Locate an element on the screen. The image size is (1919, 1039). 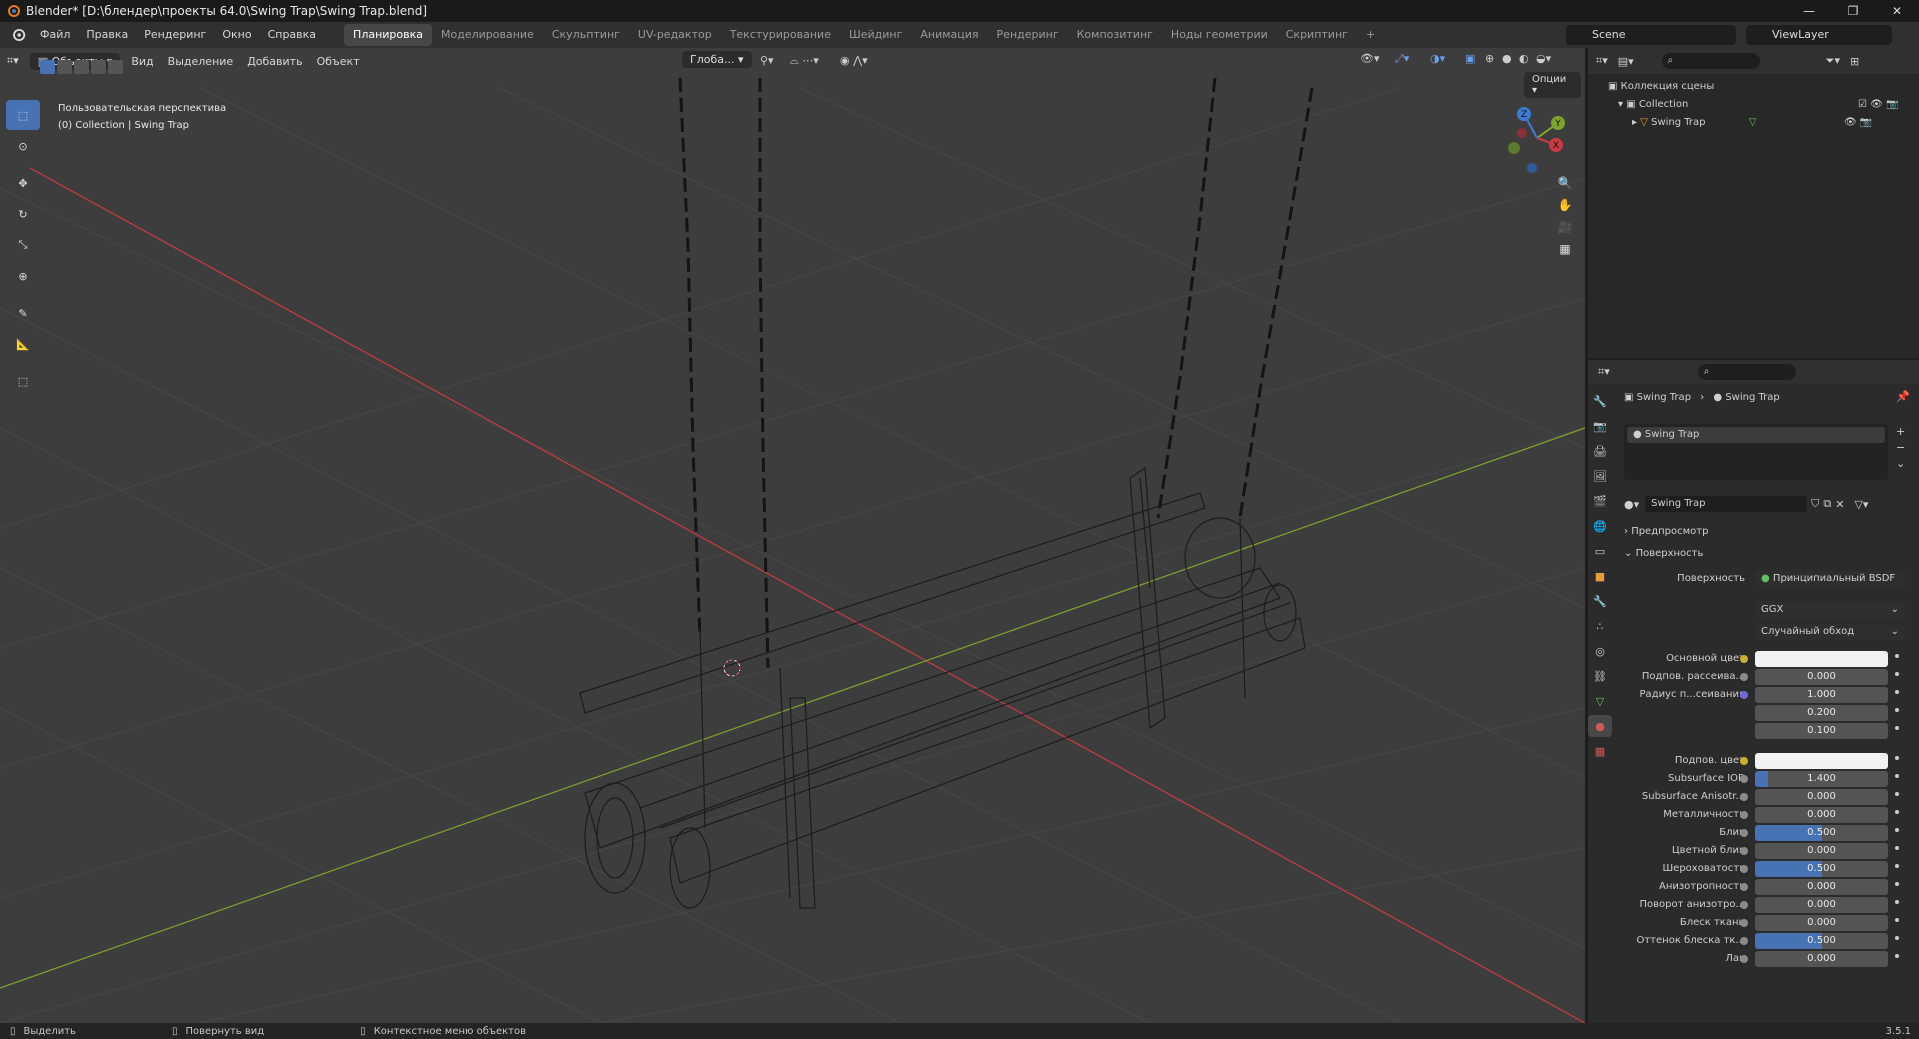
collection-visibility-icons: ☑ 👁 📷 is located at coordinates (1878, 105).